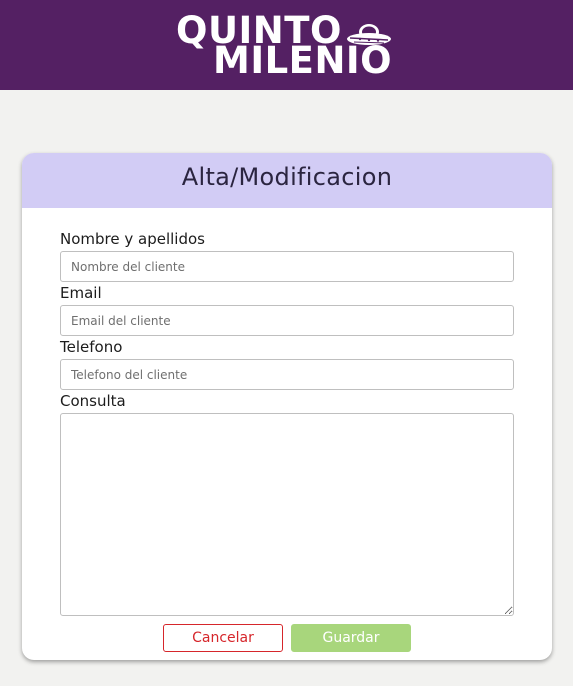 This screenshot has width=573, height=686. Describe the element at coordinates (91, 347) in the screenshot. I see `phone-label: Telefono` at that location.